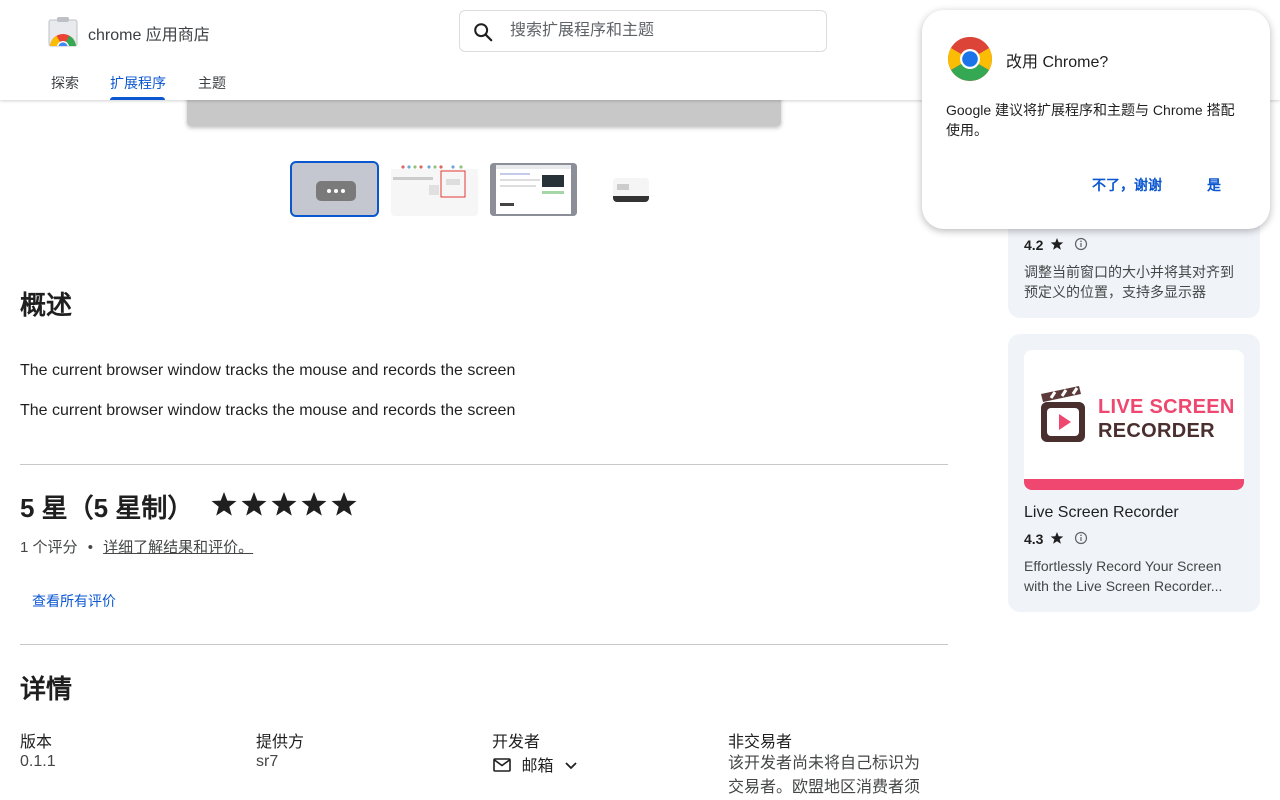 The width and height of the screenshot is (1280, 800). What do you see at coordinates (483, 32) in the screenshot?
I see `search-icon` at bounding box center [483, 32].